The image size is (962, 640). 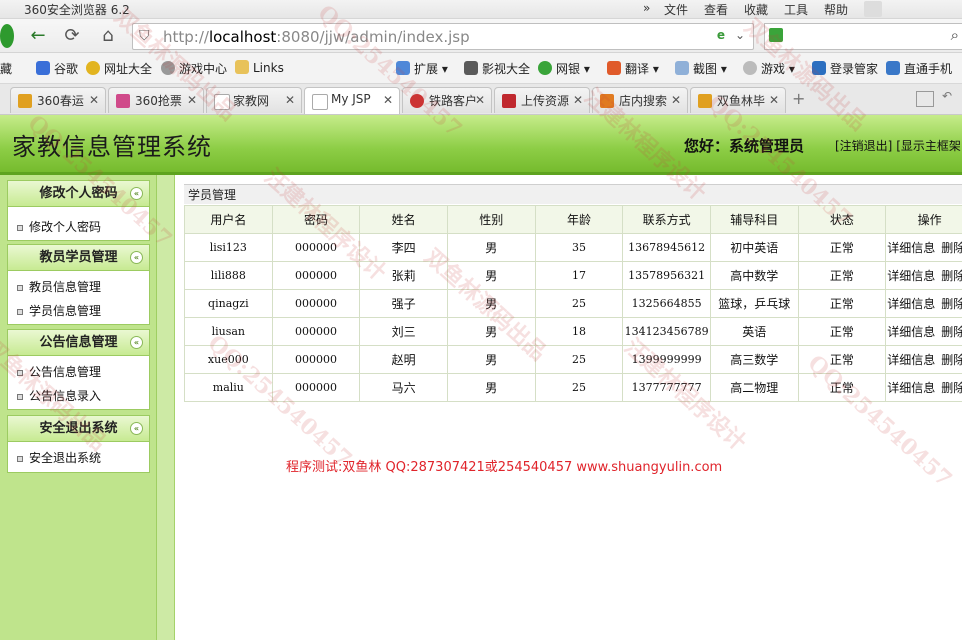 I want to click on fav-games: 游戏 ▾, so click(x=769, y=68).